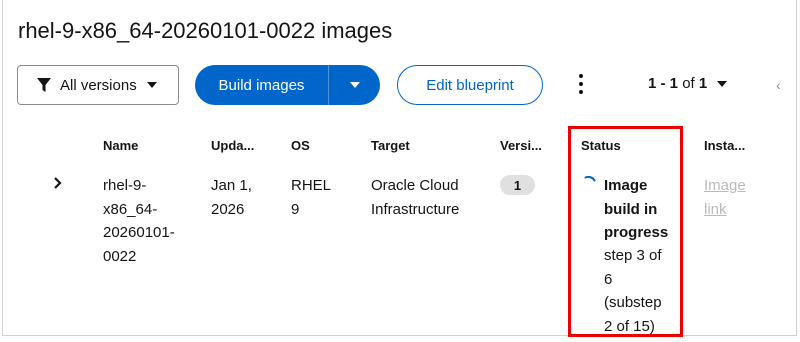 Image resolution: width=800 pixels, height=342 pixels. What do you see at coordinates (205, 30) in the screenshot?
I see `page-title: rhel-9-x86_64-20260101-0022 images` at bounding box center [205, 30].